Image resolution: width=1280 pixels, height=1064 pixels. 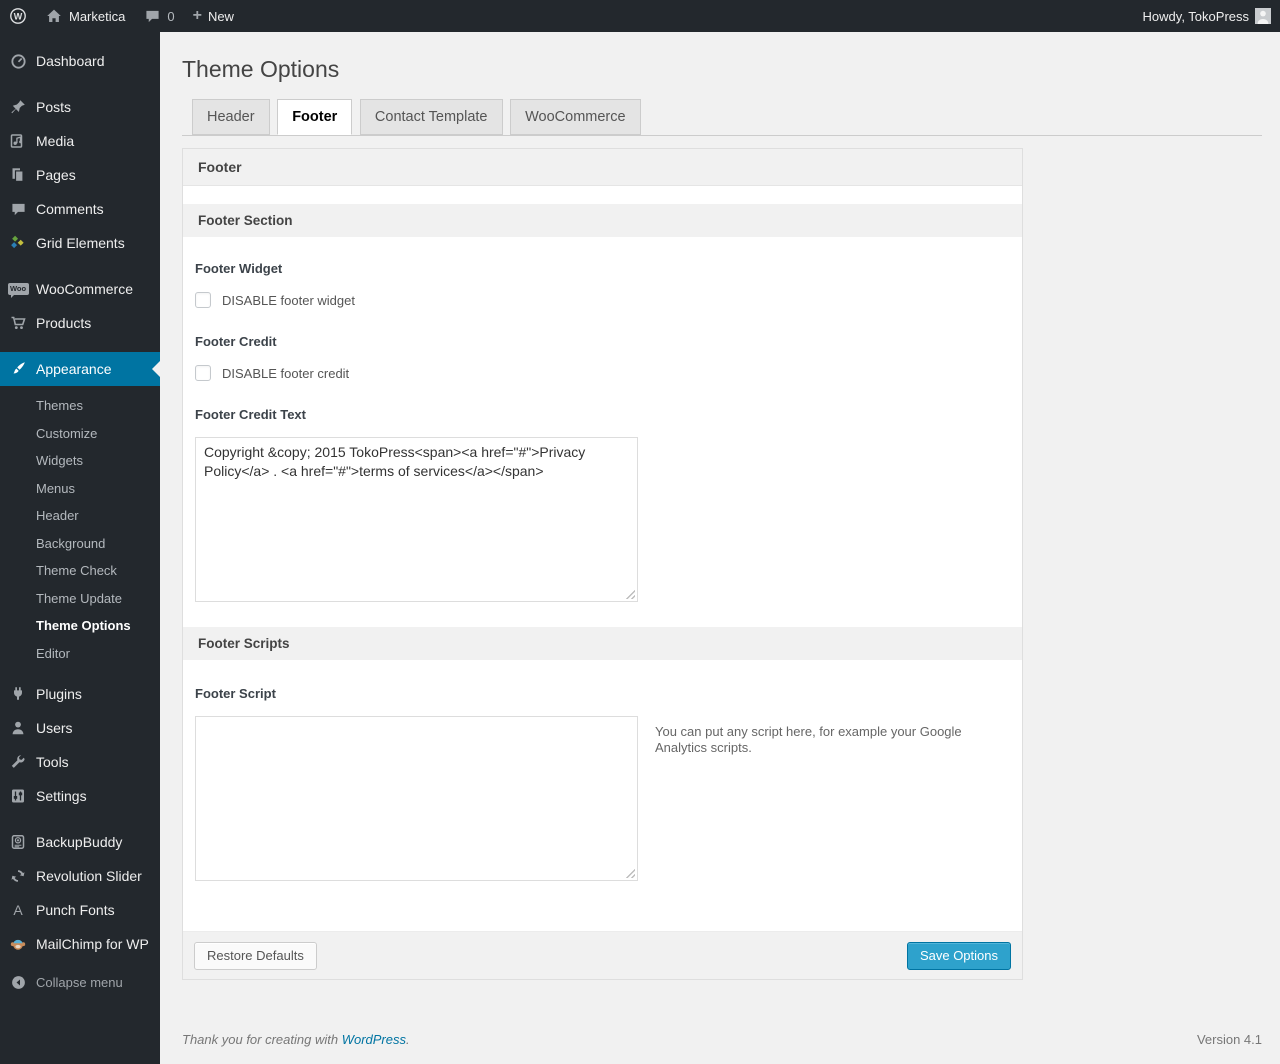 I want to click on footer-widget-label: Footer Widget, so click(x=239, y=268).